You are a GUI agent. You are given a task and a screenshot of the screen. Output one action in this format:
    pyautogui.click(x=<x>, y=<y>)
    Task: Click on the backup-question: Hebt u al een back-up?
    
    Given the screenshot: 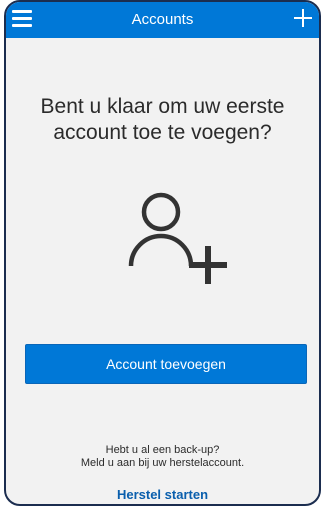 What is the action you would take?
    pyautogui.click(x=162, y=450)
    